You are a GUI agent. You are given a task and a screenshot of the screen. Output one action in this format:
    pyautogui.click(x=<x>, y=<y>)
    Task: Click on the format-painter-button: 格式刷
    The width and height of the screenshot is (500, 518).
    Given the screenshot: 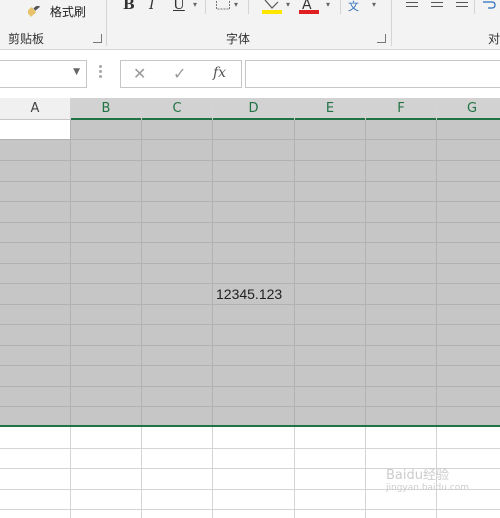 What is the action you would take?
    pyautogui.click(x=57, y=11)
    